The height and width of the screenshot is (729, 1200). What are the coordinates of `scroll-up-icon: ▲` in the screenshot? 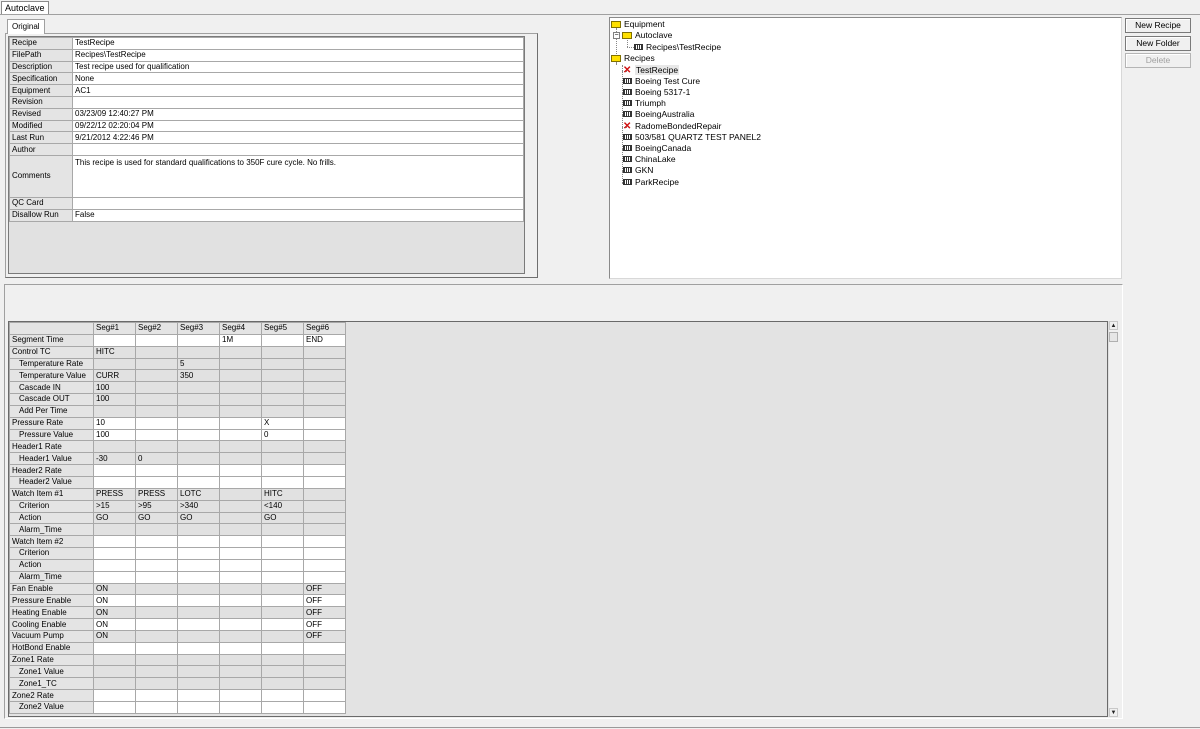 It's located at (1113, 325).